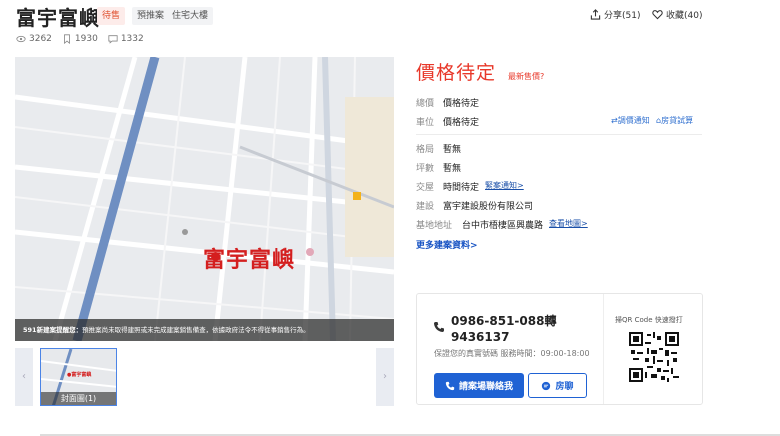 The image size is (780, 436). I want to click on info-row-parking: 車位 價格待定, so click(448, 123).